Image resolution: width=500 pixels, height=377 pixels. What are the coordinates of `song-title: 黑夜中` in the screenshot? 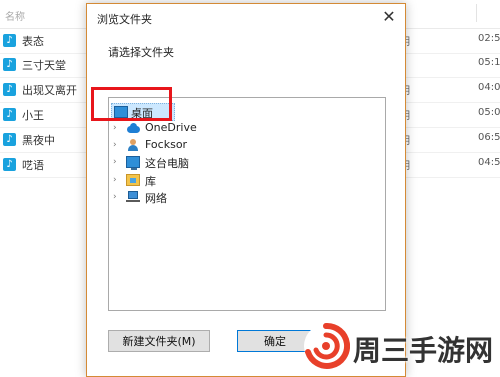 It's located at (38, 140).